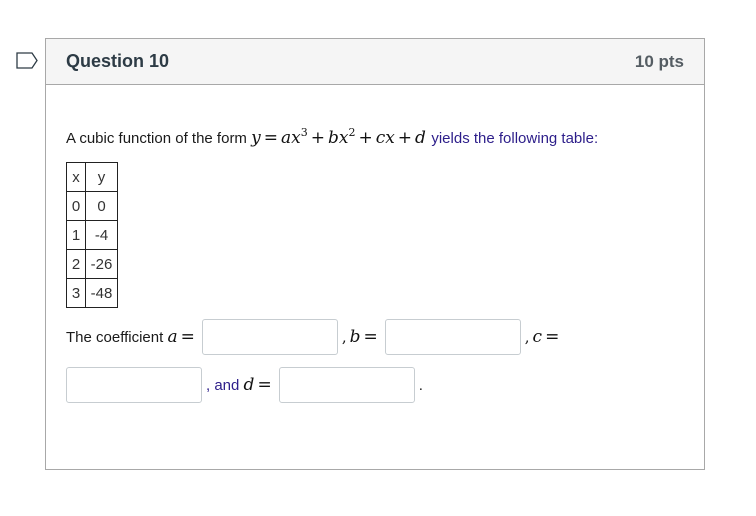  What do you see at coordinates (269, 337) in the screenshot?
I see `coefficient-a-input` at bounding box center [269, 337].